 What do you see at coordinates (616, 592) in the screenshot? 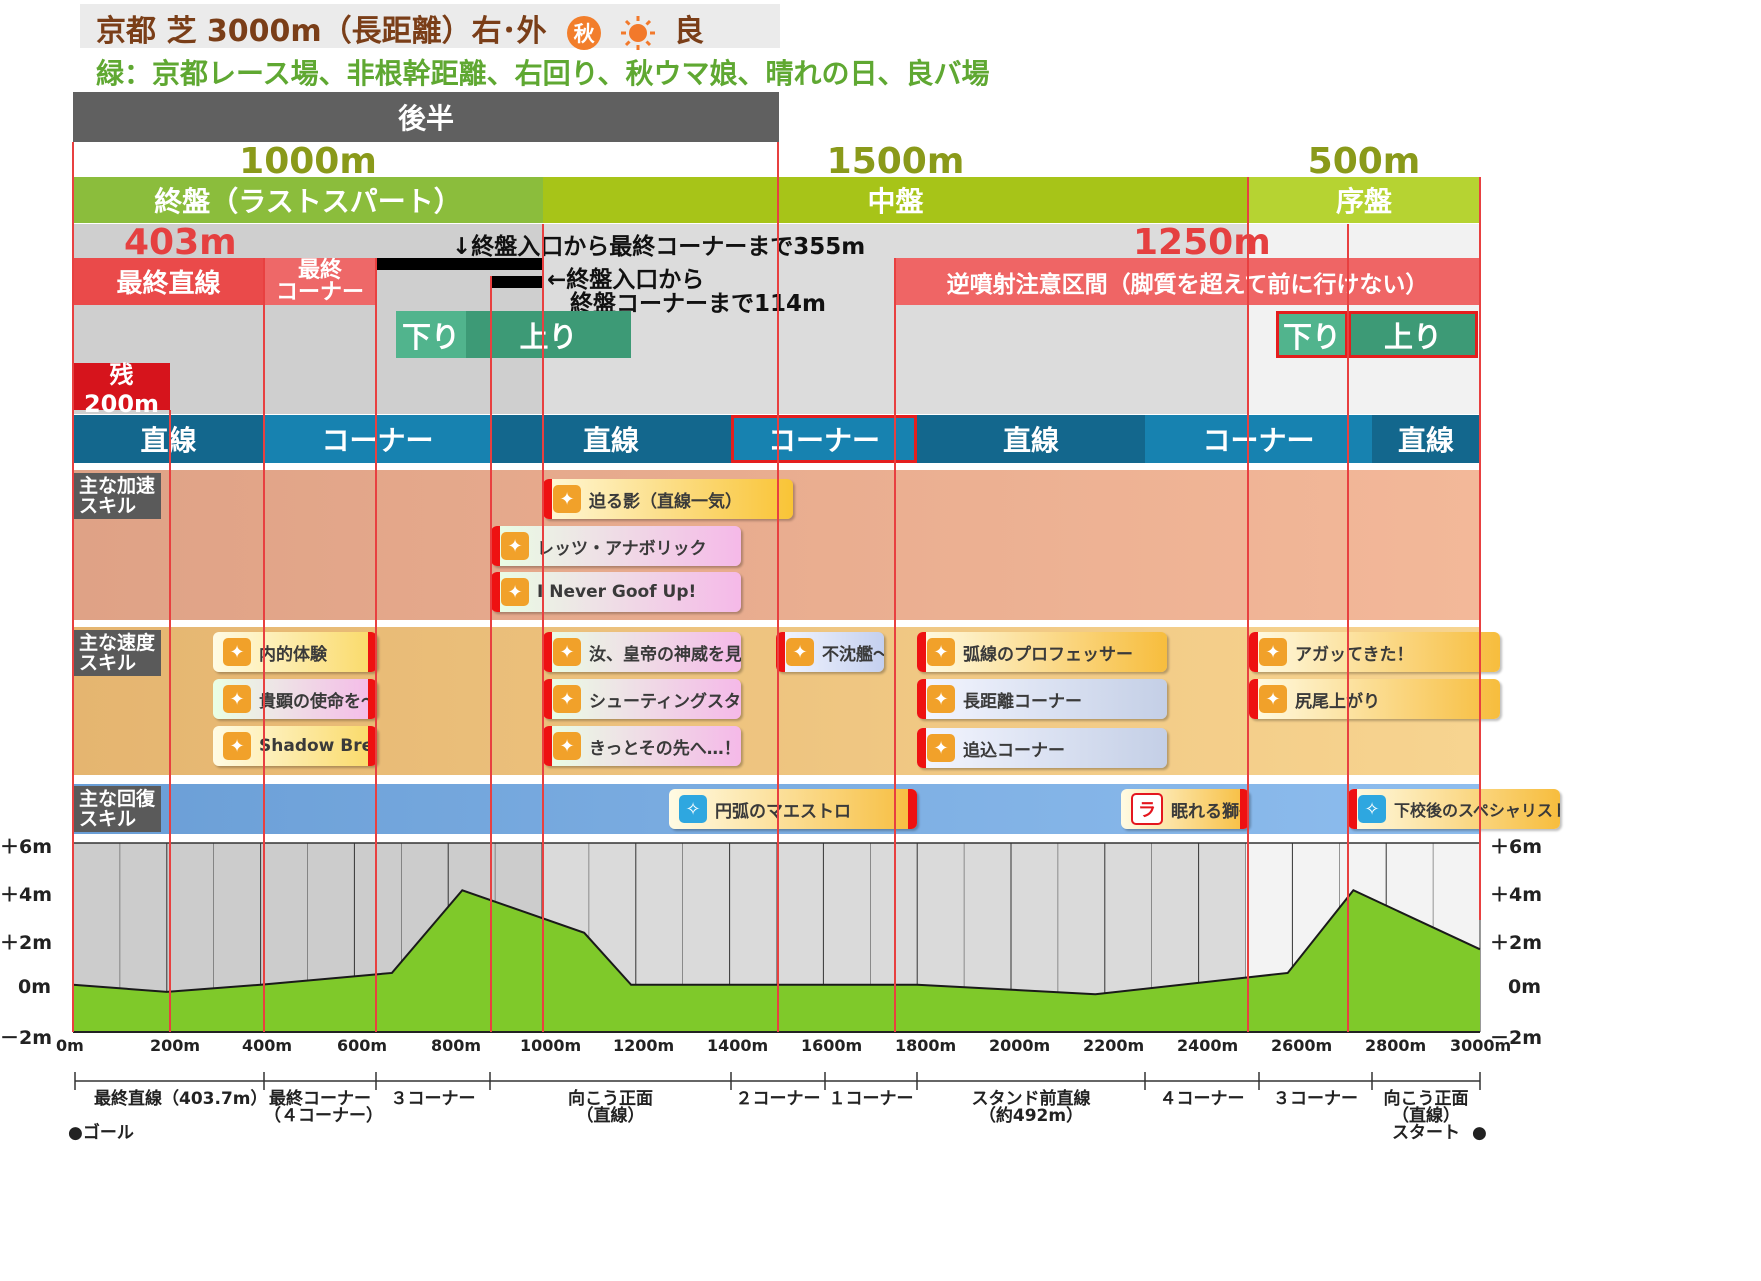
I see `skill-accel-3: ✦ I Never Goof Up!` at bounding box center [616, 592].